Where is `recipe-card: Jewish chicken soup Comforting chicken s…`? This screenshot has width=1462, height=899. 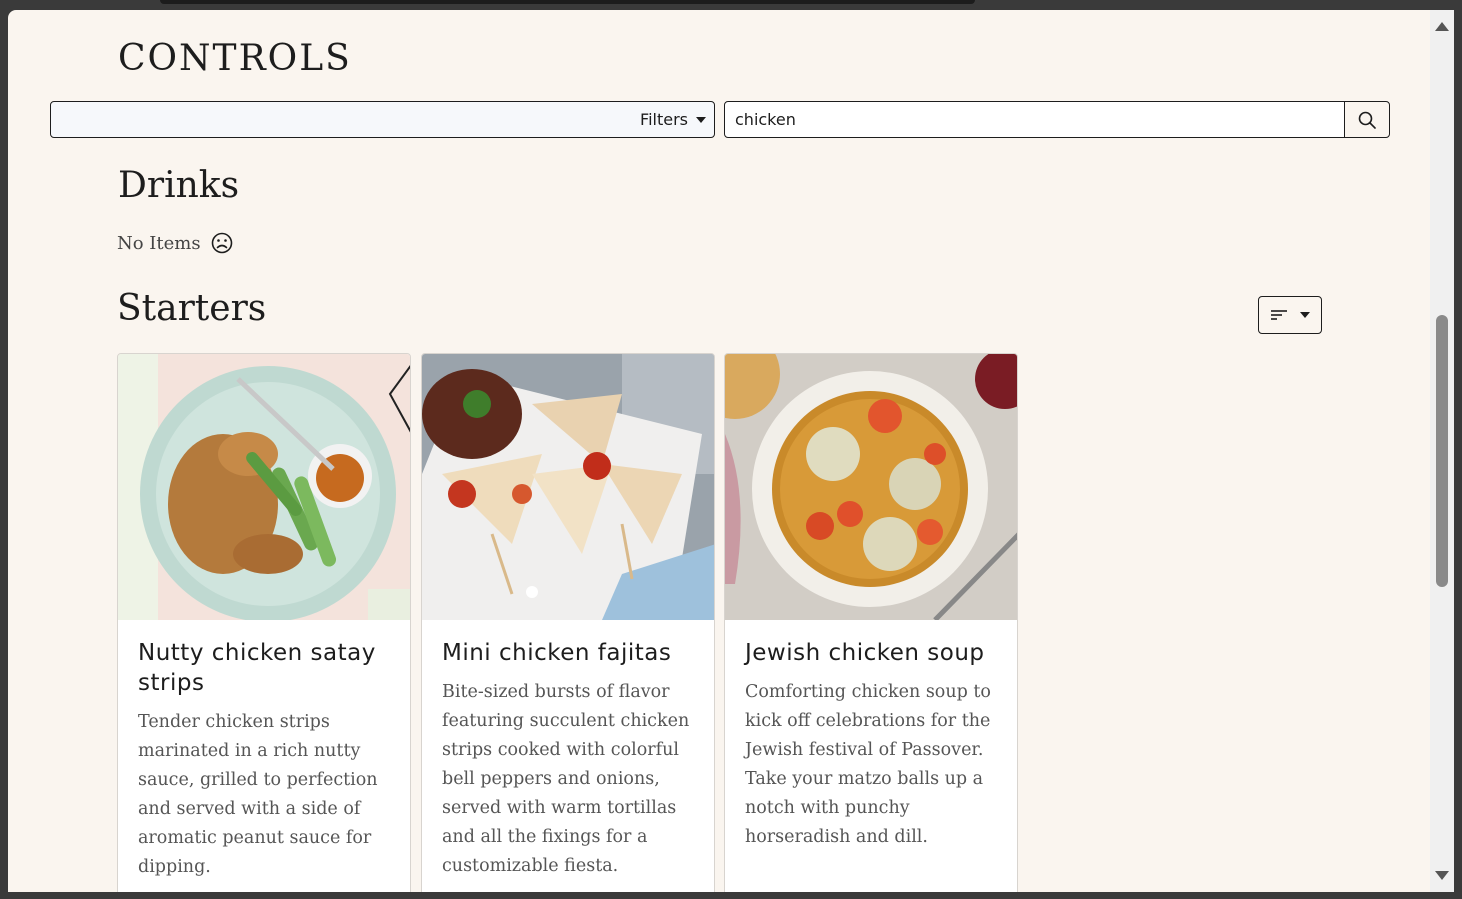 recipe-card: Jewish chicken soup Comforting chicken s… is located at coordinates (871, 622).